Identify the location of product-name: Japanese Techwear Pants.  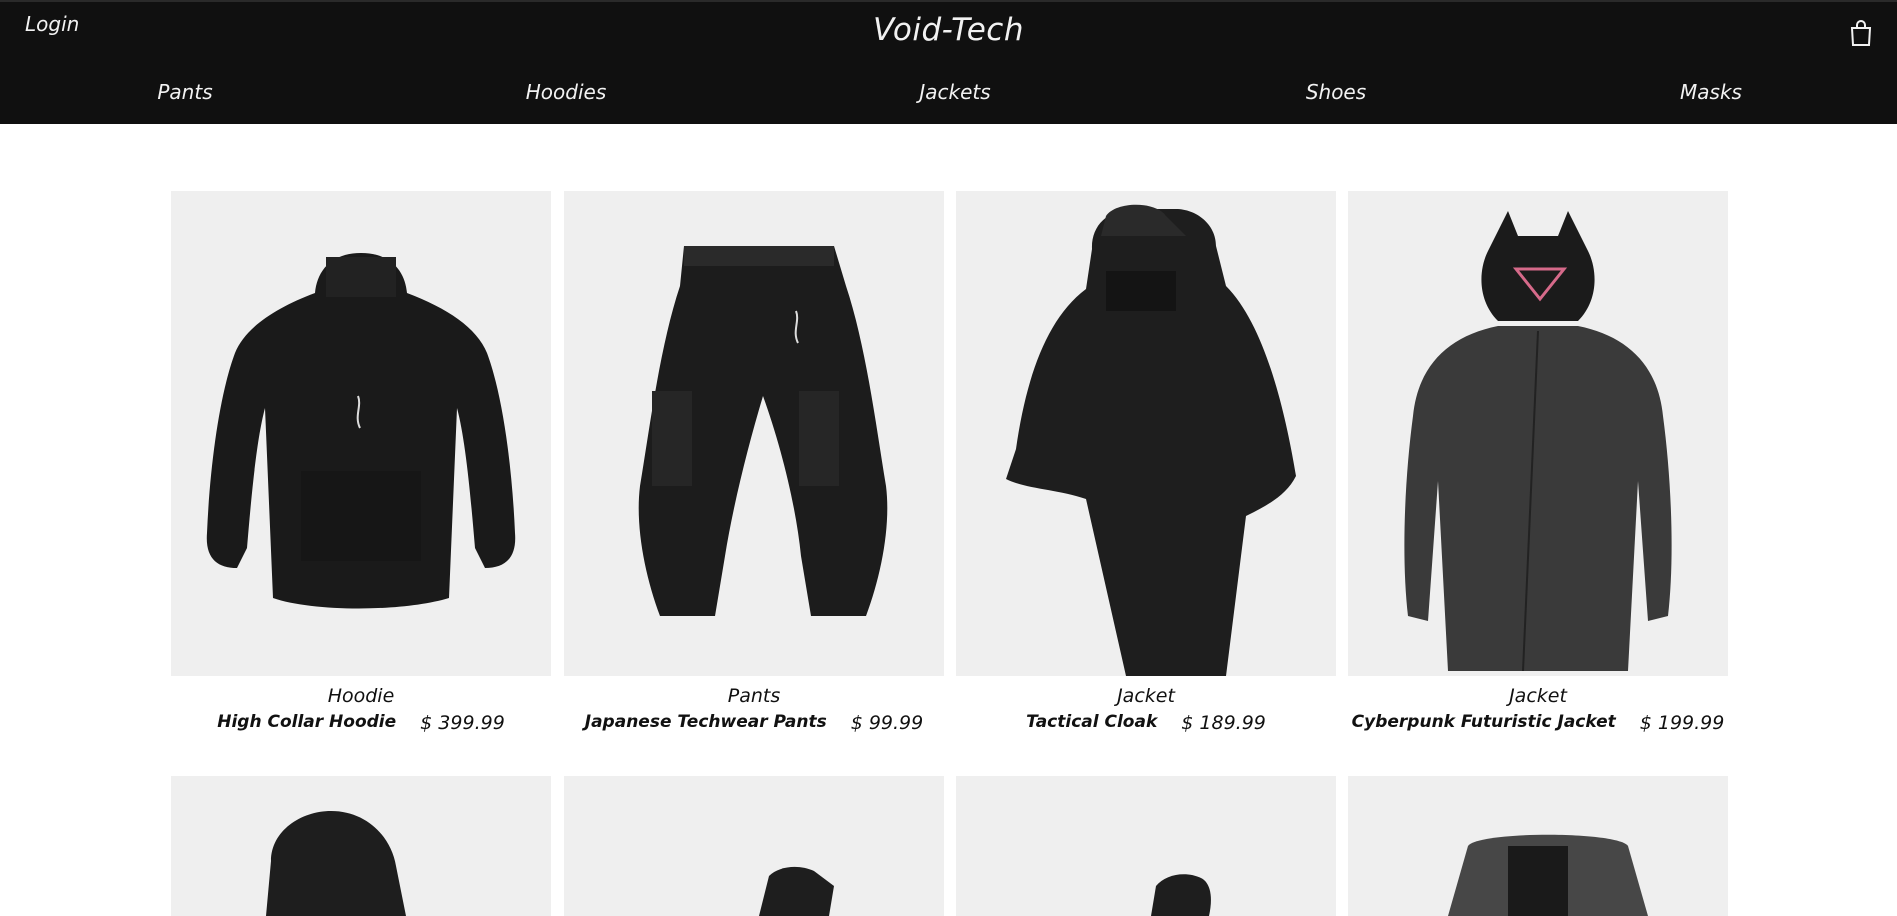
(706, 723).